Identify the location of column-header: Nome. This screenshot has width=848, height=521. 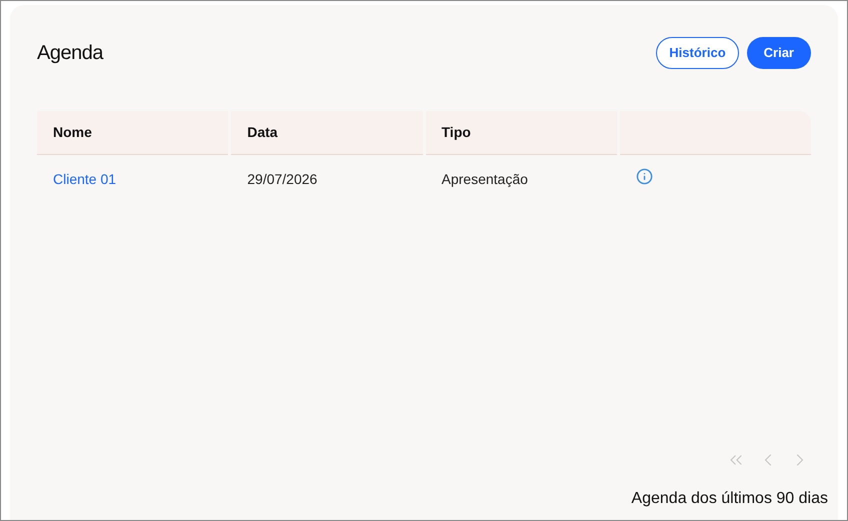
(132, 133).